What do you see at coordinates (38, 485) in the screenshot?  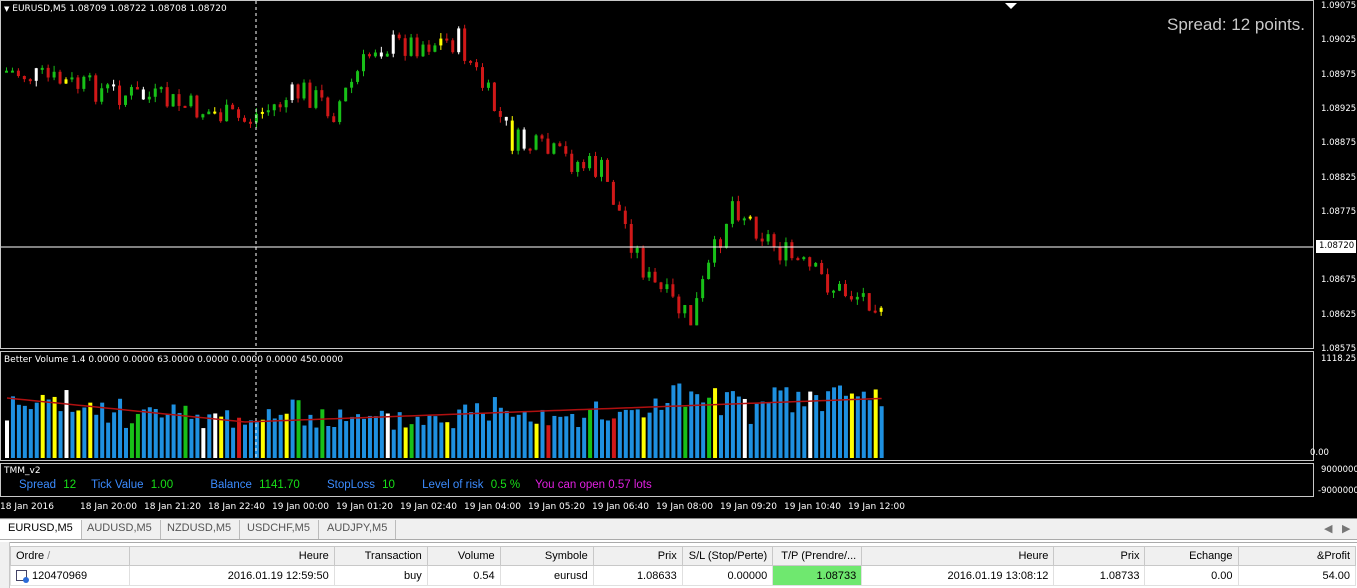 I see `tmm-spread-label: Spread` at bounding box center [38, 485].